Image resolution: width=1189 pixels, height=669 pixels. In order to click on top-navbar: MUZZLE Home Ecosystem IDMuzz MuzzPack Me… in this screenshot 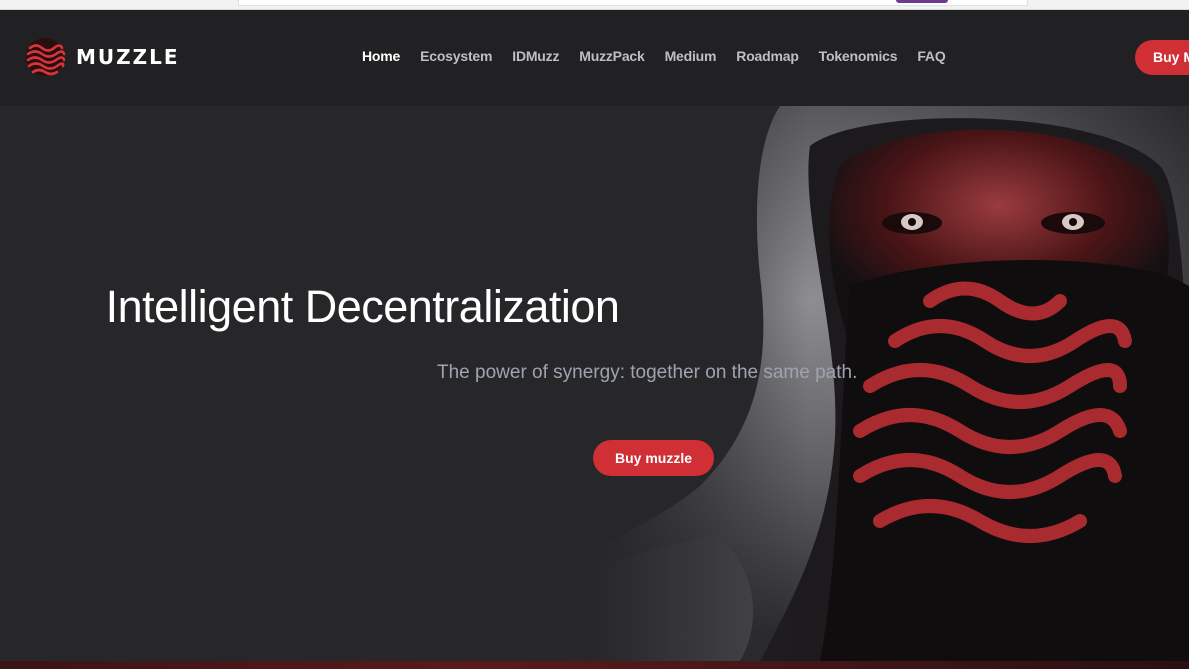, I will do `click(594, 58)`.